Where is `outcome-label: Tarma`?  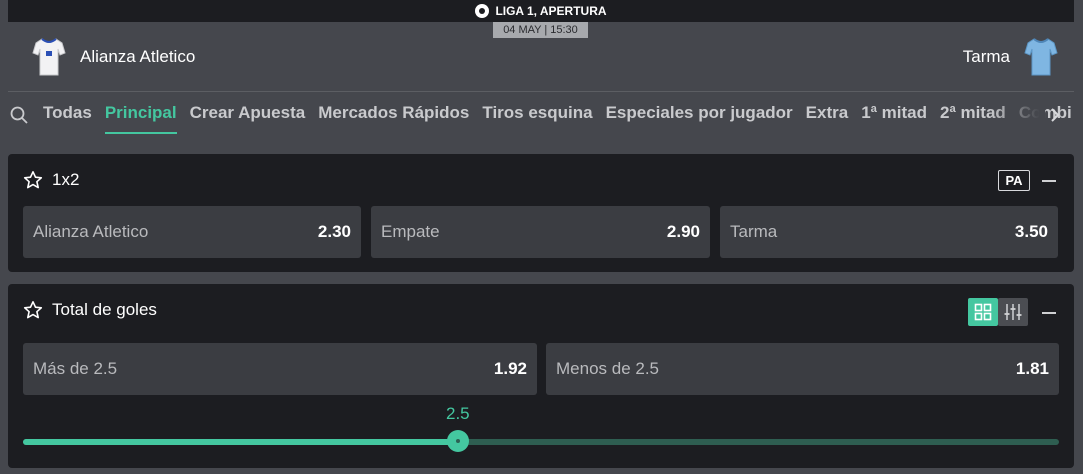
outcome-label: Tarma is located at coordinates (754, 231).